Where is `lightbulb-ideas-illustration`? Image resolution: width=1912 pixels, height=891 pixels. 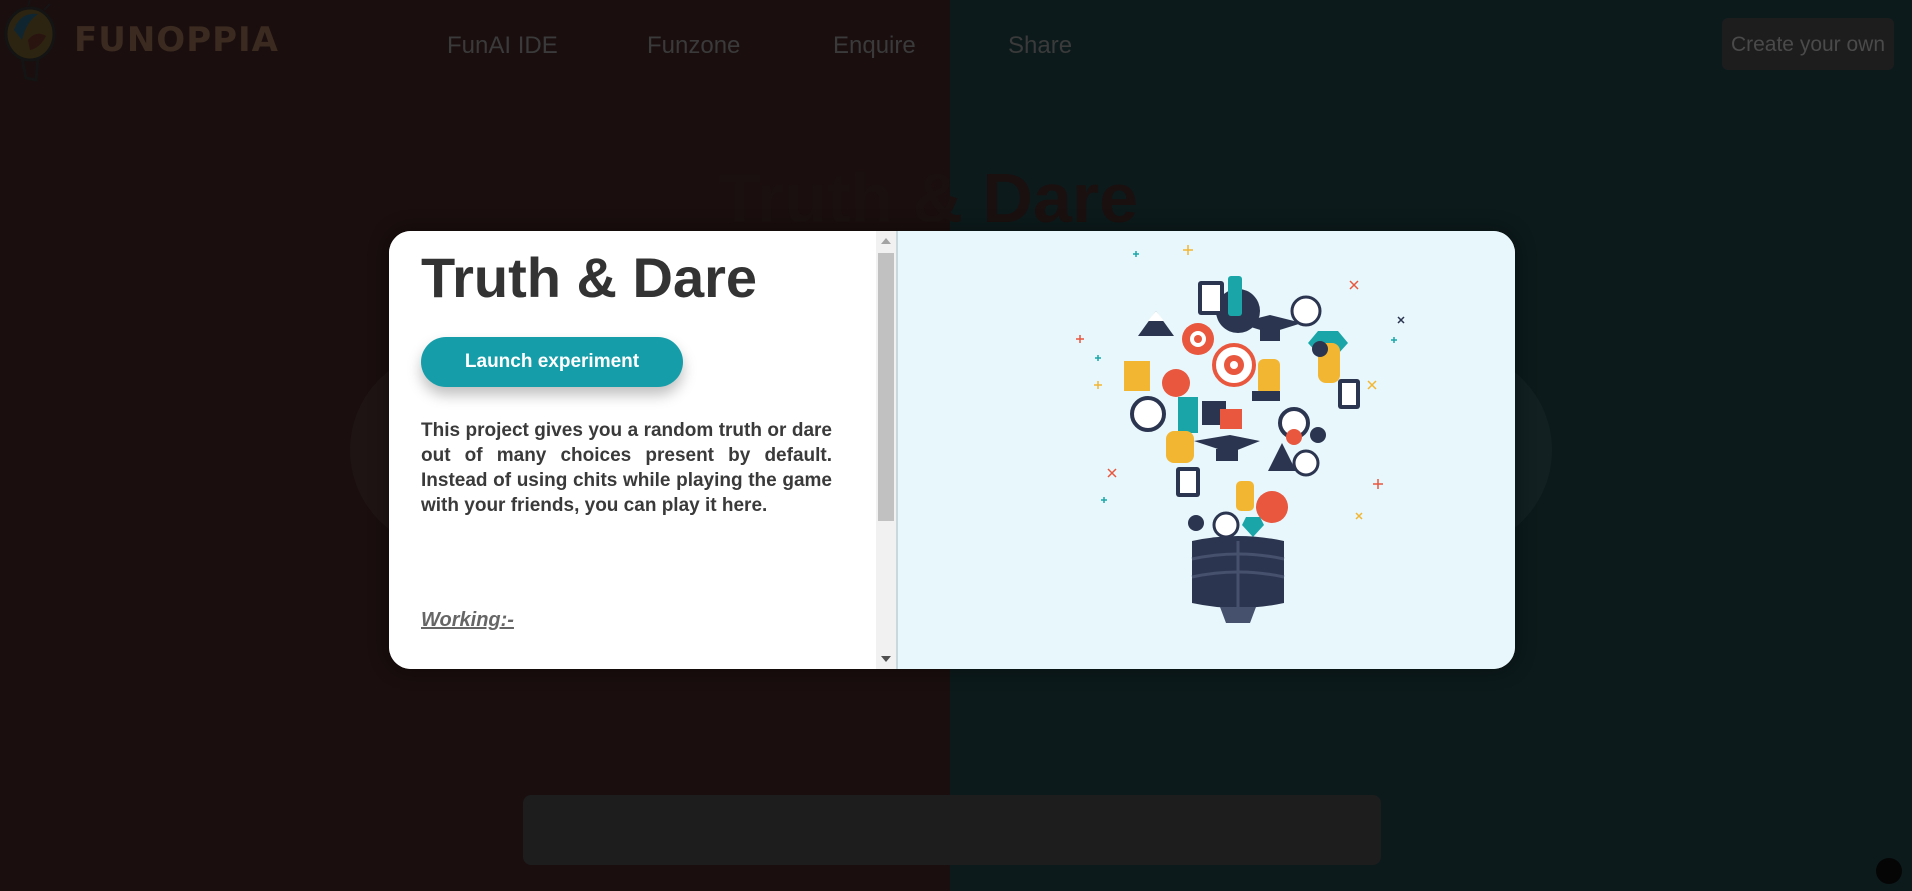 lightbulb-ideas-illustration is located at coordinates (1240, 434).